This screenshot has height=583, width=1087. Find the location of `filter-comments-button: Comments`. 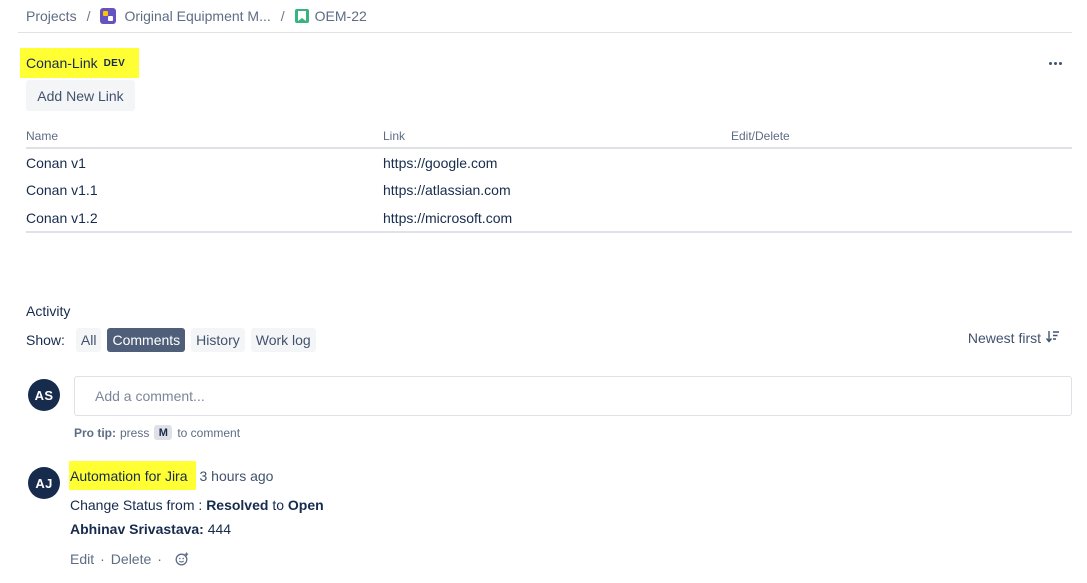

filter-comments-button: Comments is located at coordinates (146, 340).